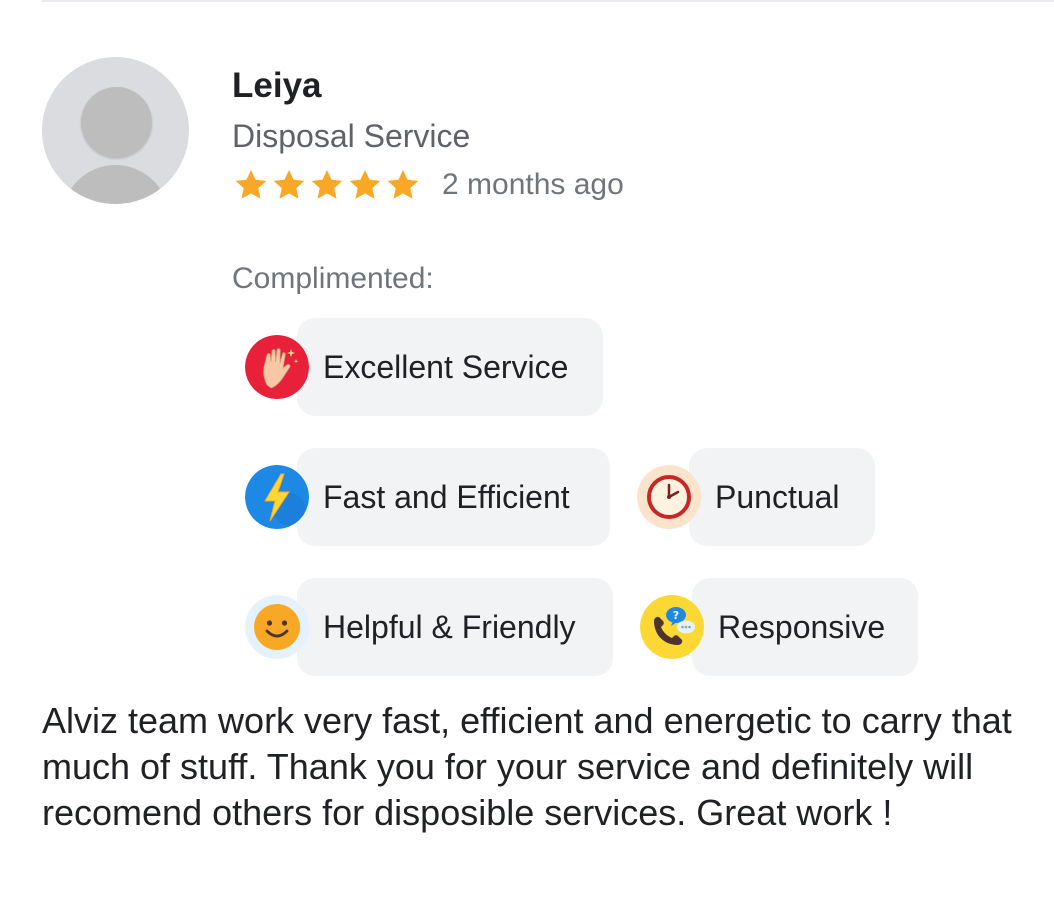 Image resolution: width=1054 pixels, height=907 pixels. I want to click on avatar, so click(115, 130).